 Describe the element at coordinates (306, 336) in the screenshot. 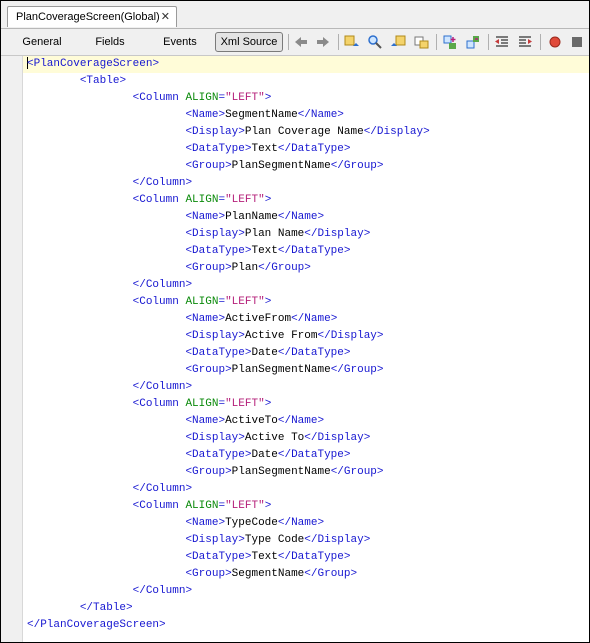

I see `code-line: <Display>Active From</Display>` at that location.